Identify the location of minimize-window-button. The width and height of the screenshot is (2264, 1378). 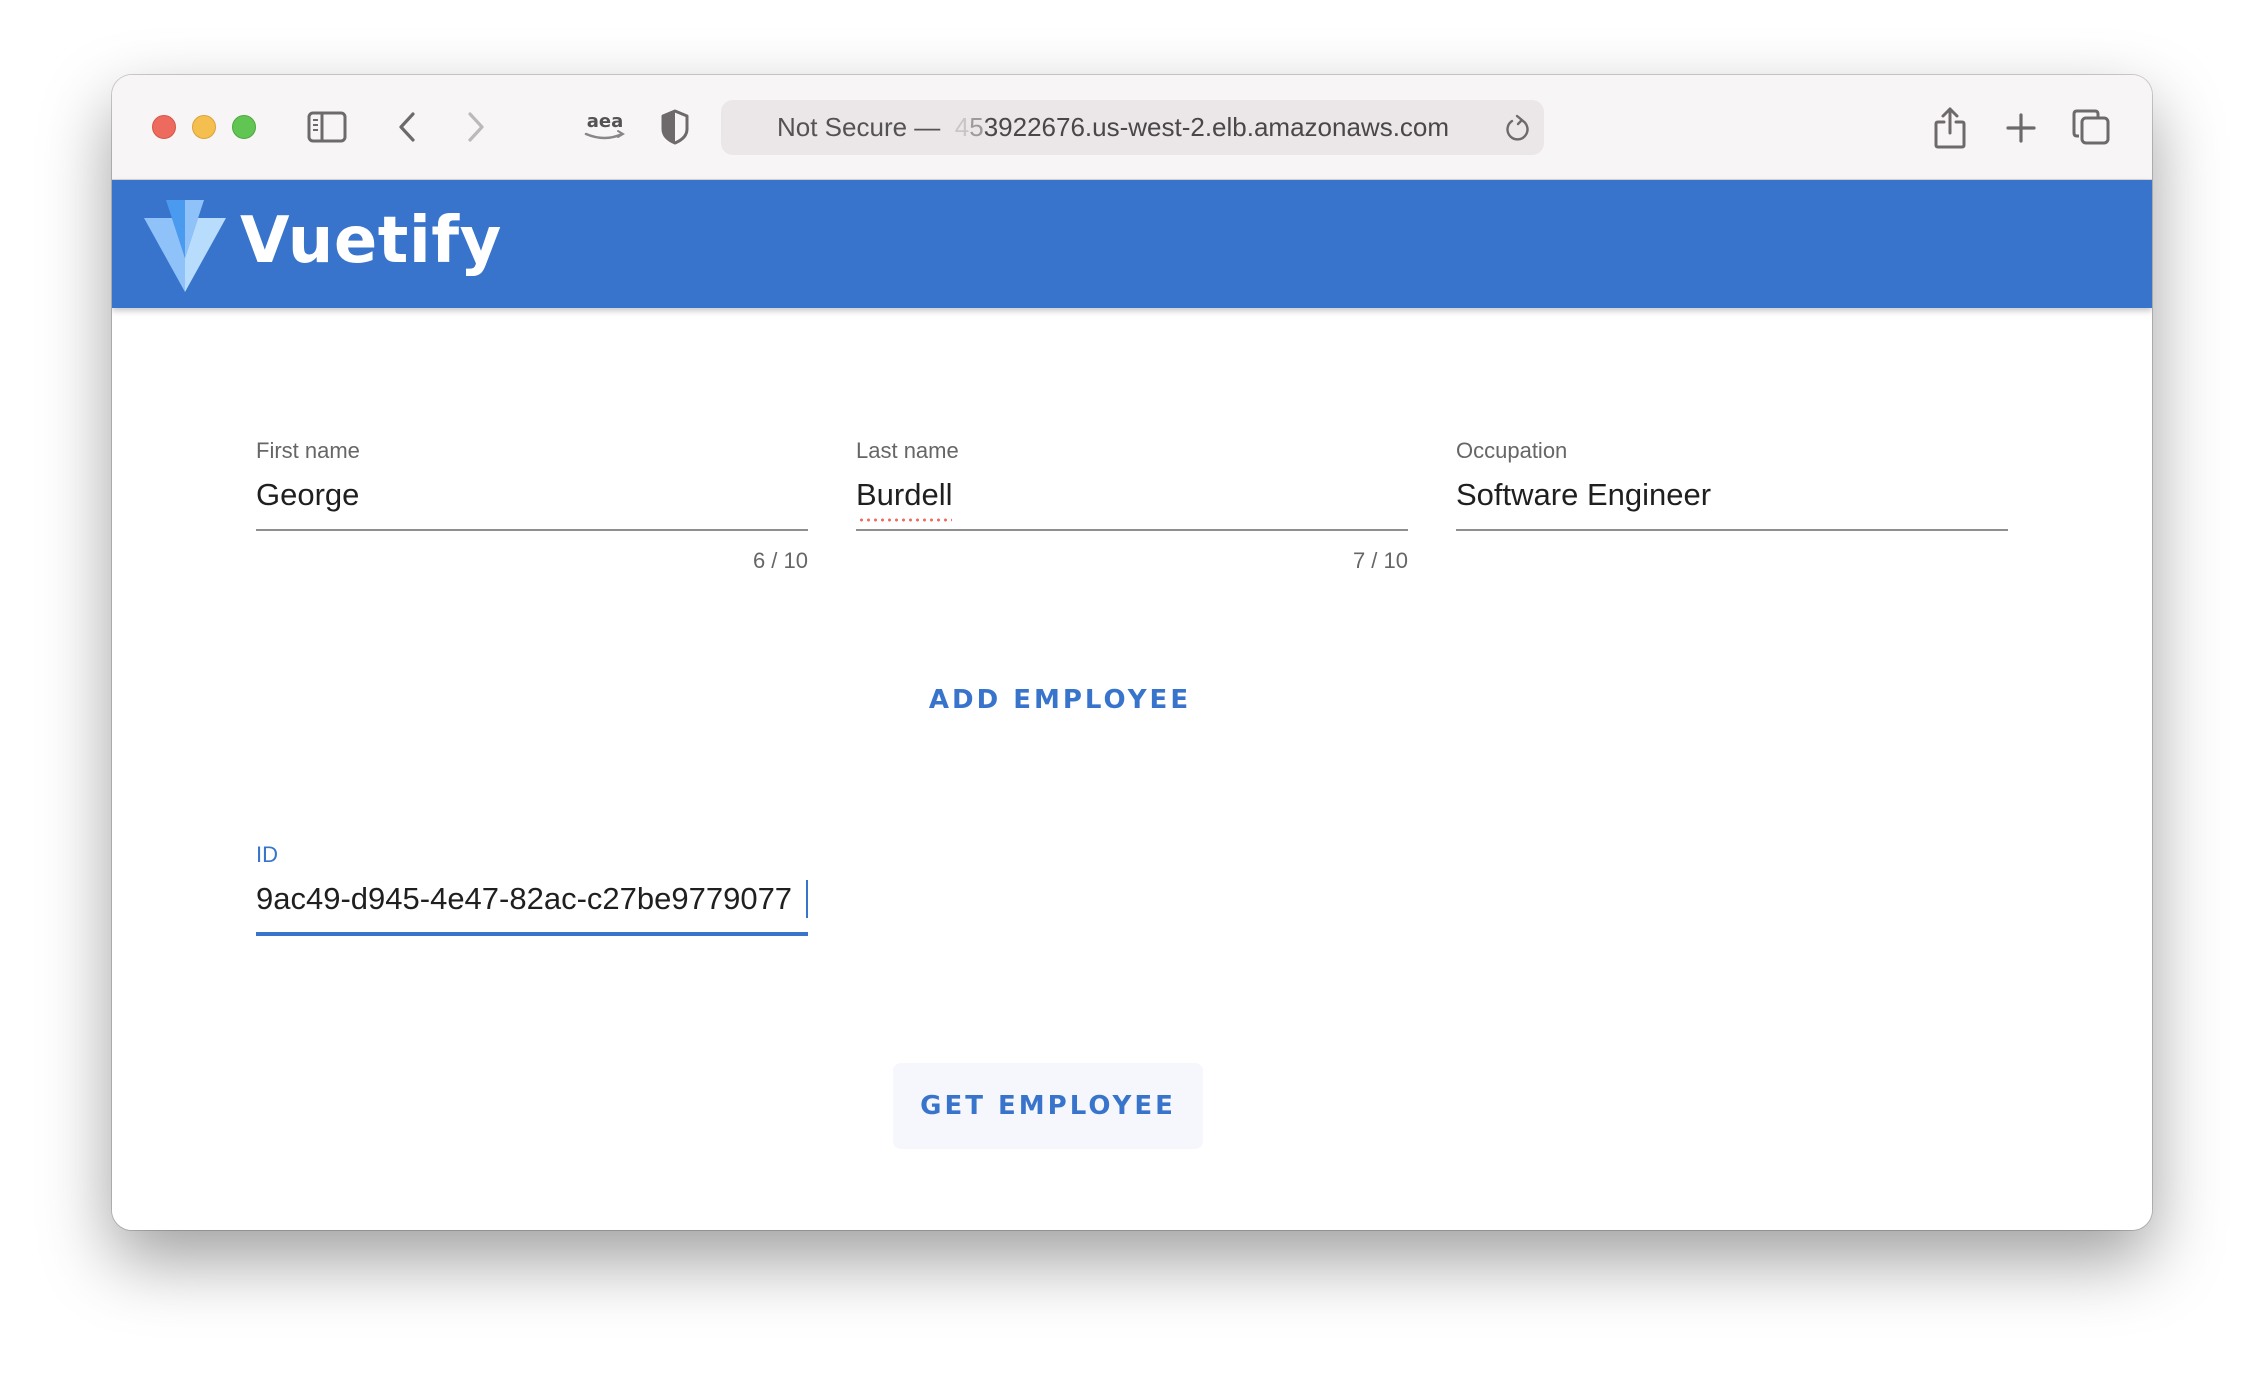
(204, 127).